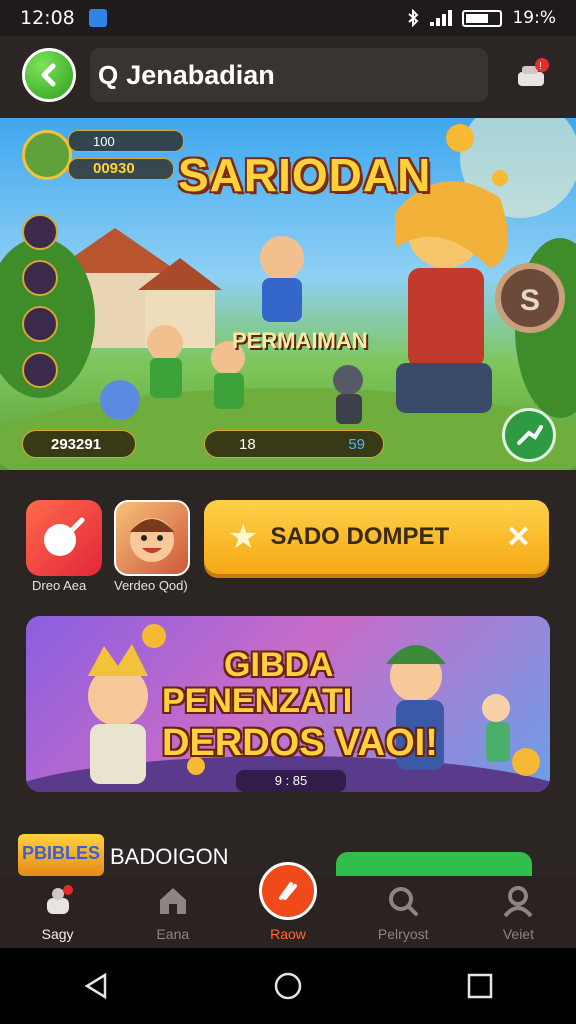 Image resolution: width=576 pixels, height=1024 pixels. Describe the element at coordinates (108, 74) in the screenshot. I see `search-icon: Q` at that location.